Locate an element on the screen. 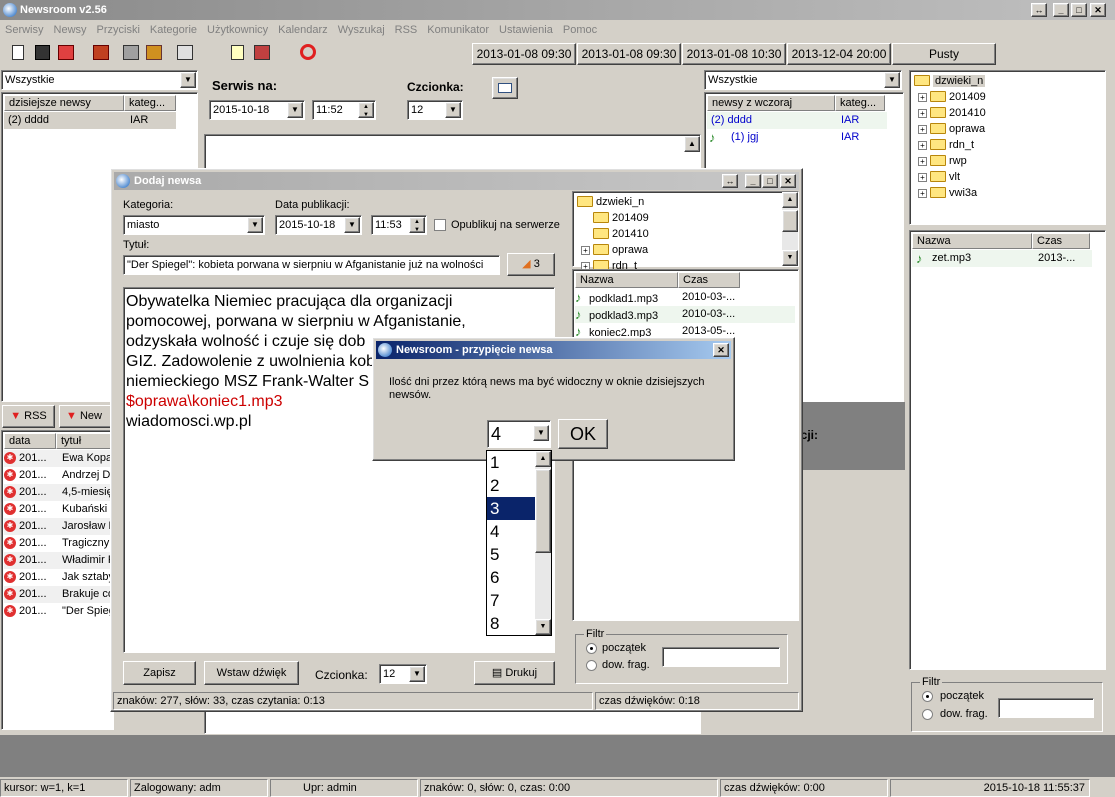 This screenshot has height=797, width=1115. dialog-tree-item: 201410 is located at coordinates (615, 234).